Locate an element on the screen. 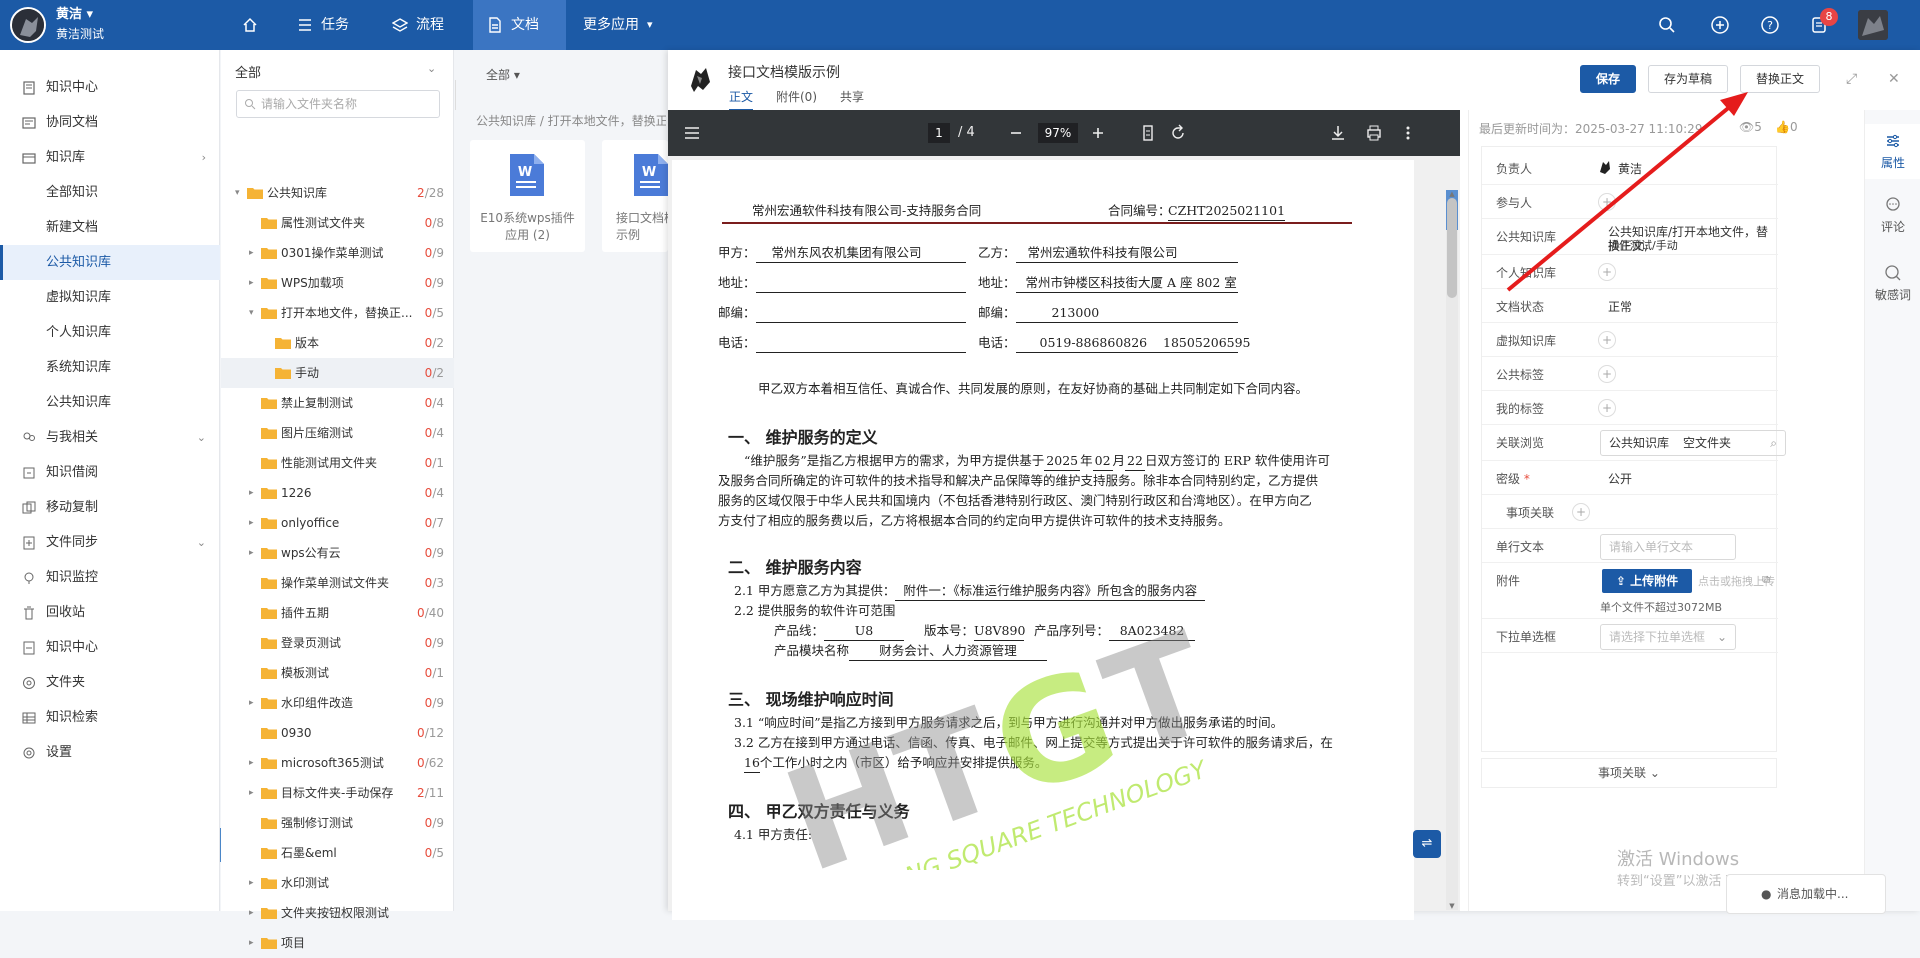  save-draft-button: 存为草稿 is located at coordinates (1688, 79).